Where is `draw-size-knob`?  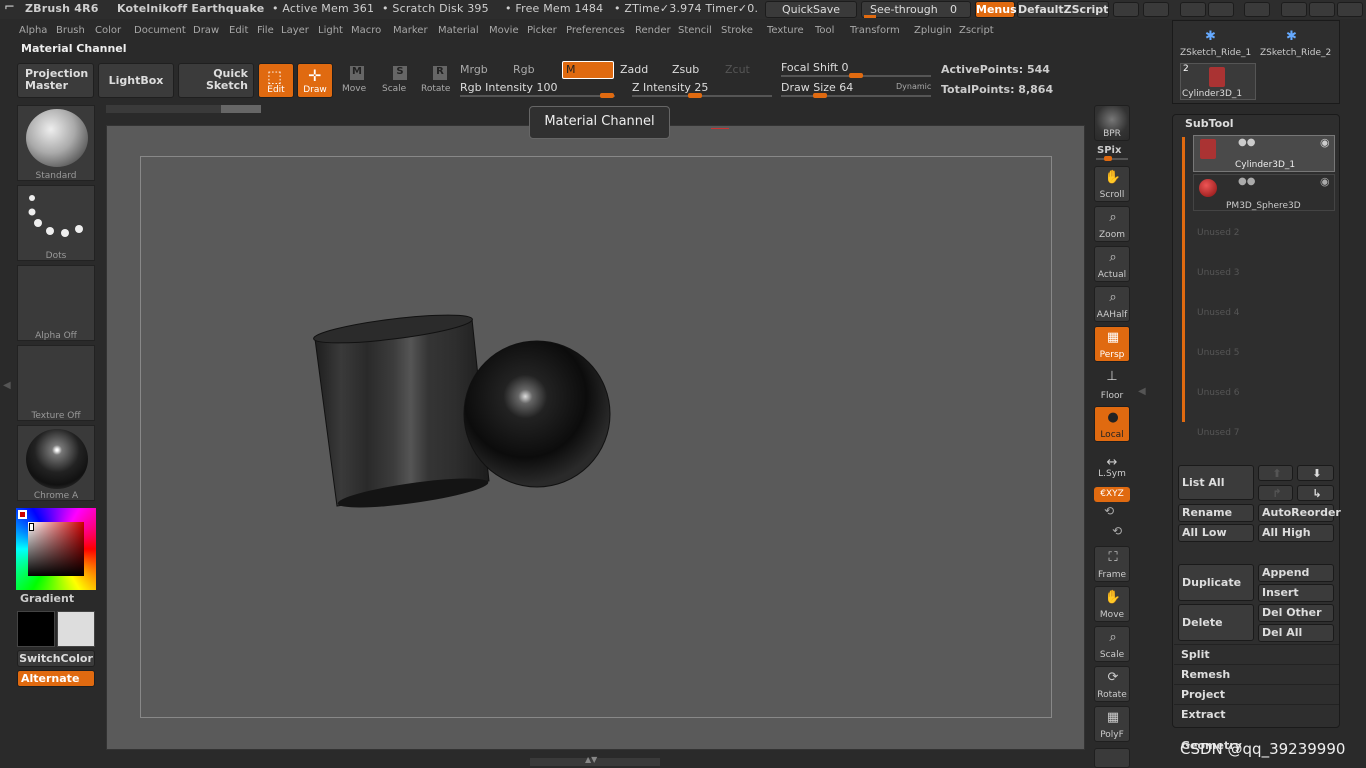
draw-size-knob is located at coordinates (820, 95).